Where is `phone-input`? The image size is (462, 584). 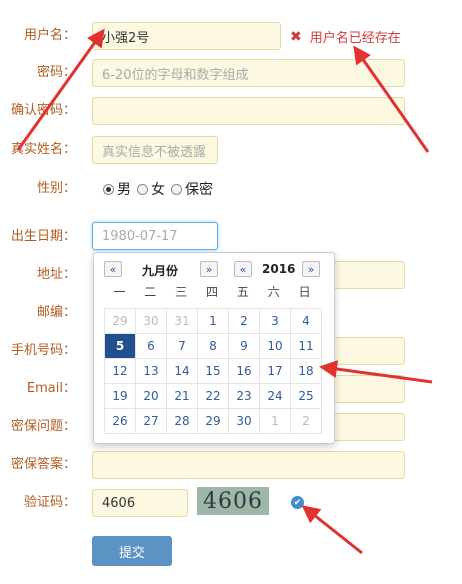 phone-input is located at coordinates (367, 351).